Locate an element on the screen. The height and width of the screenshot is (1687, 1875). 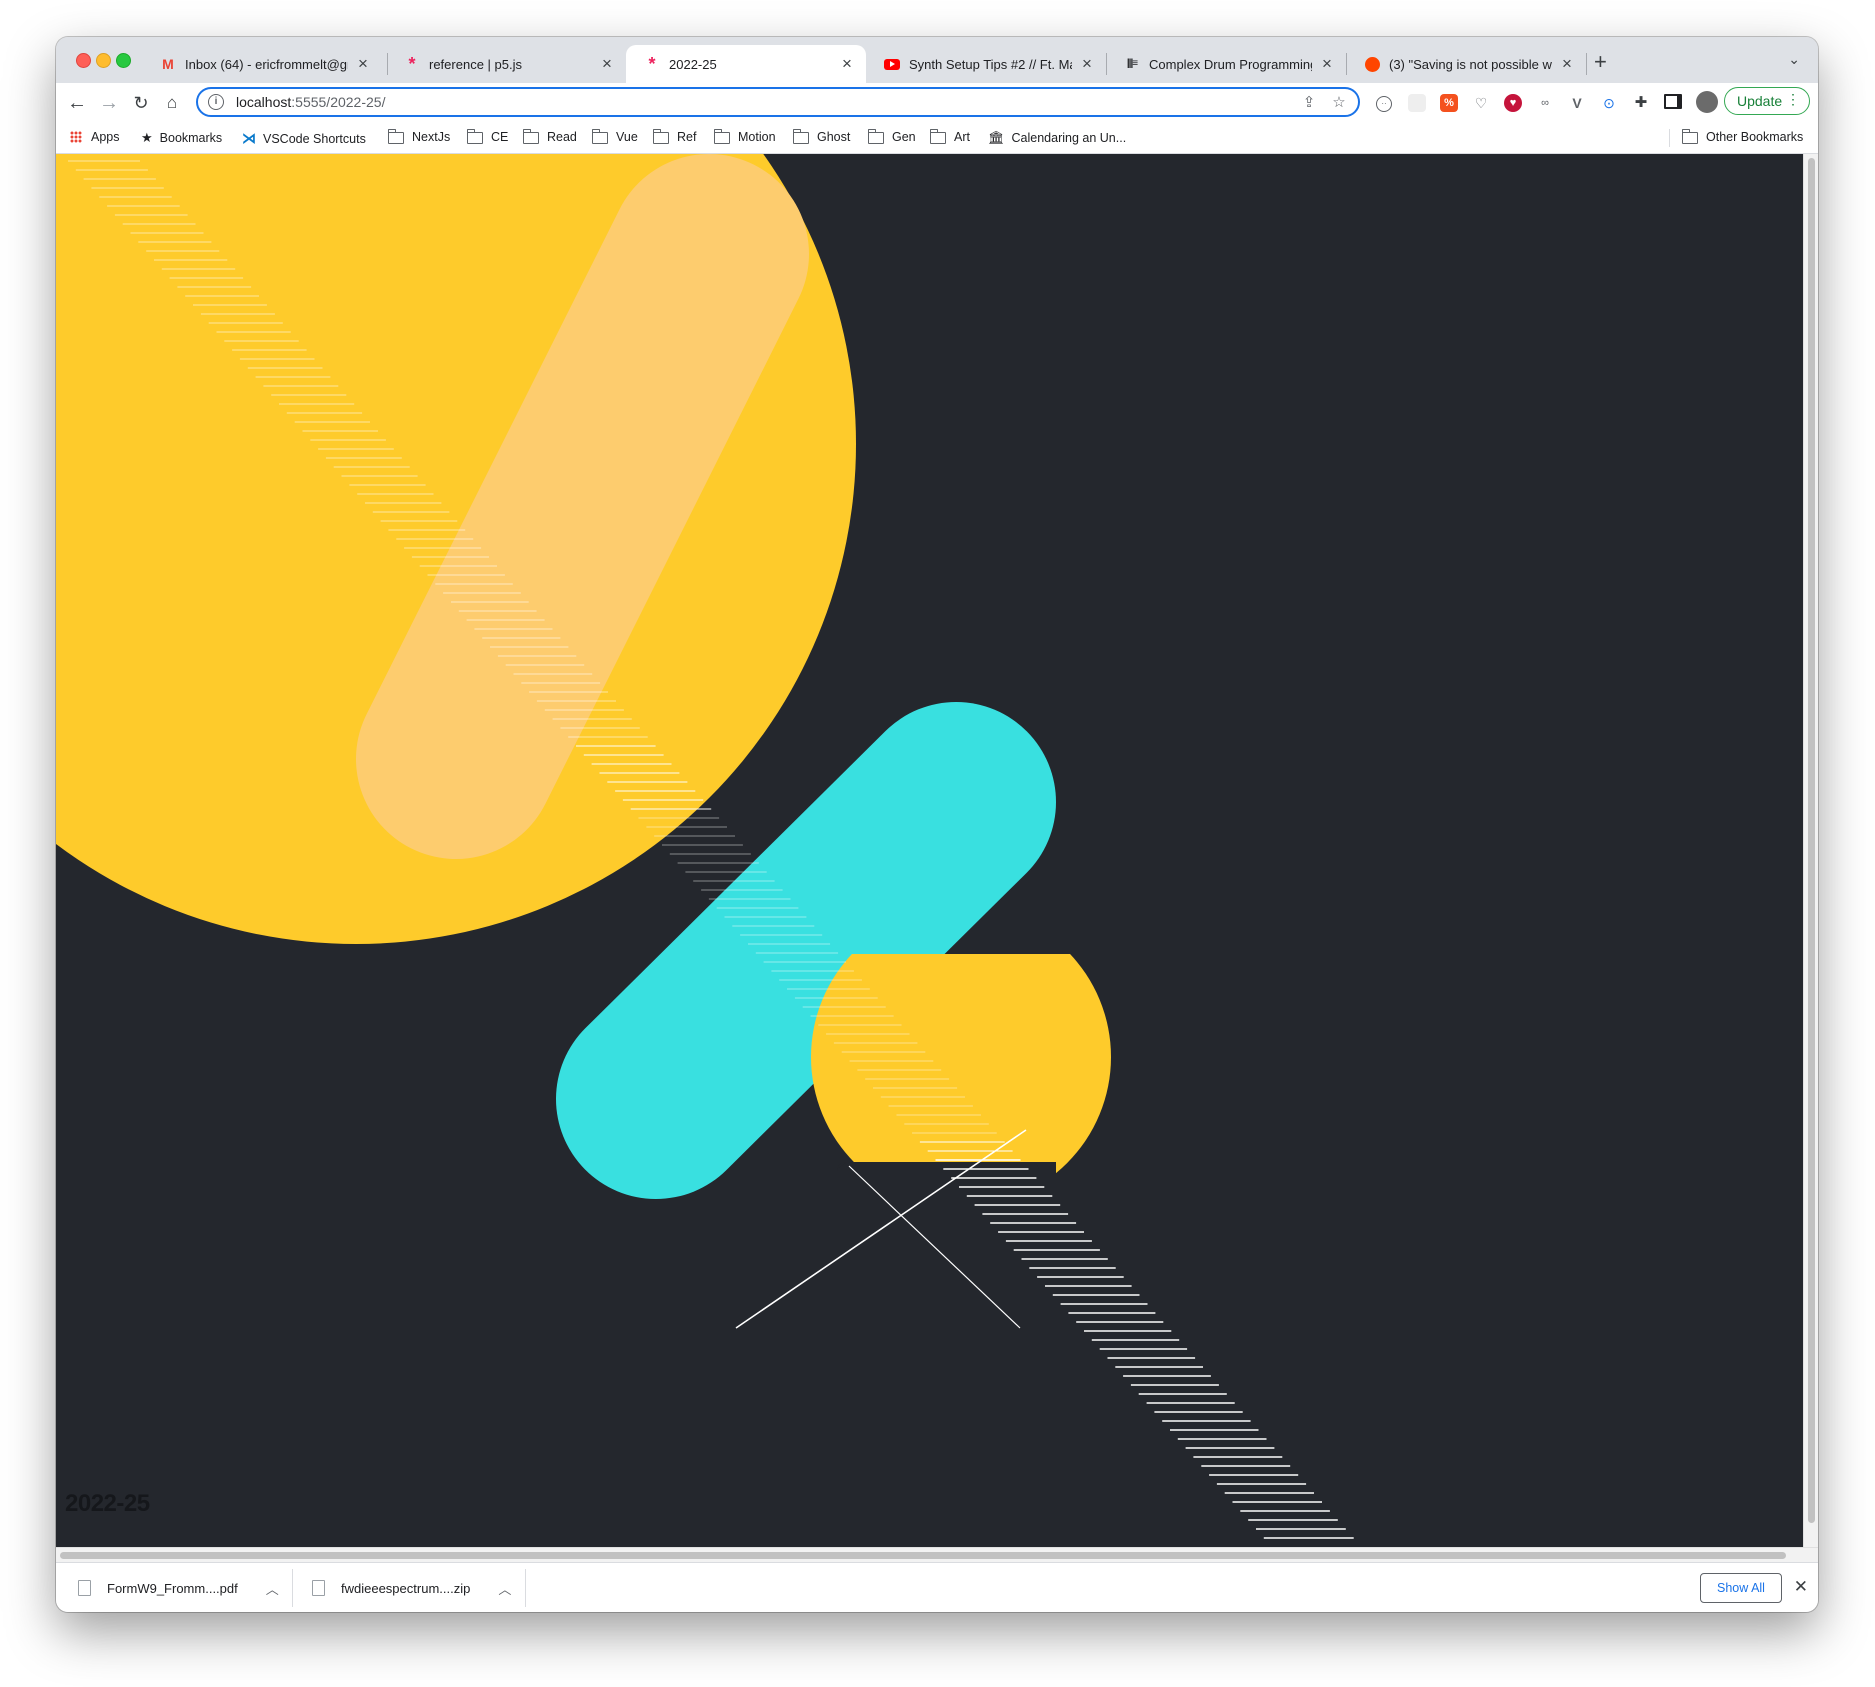
window-maximize-button is located at coordinates (123, 60).